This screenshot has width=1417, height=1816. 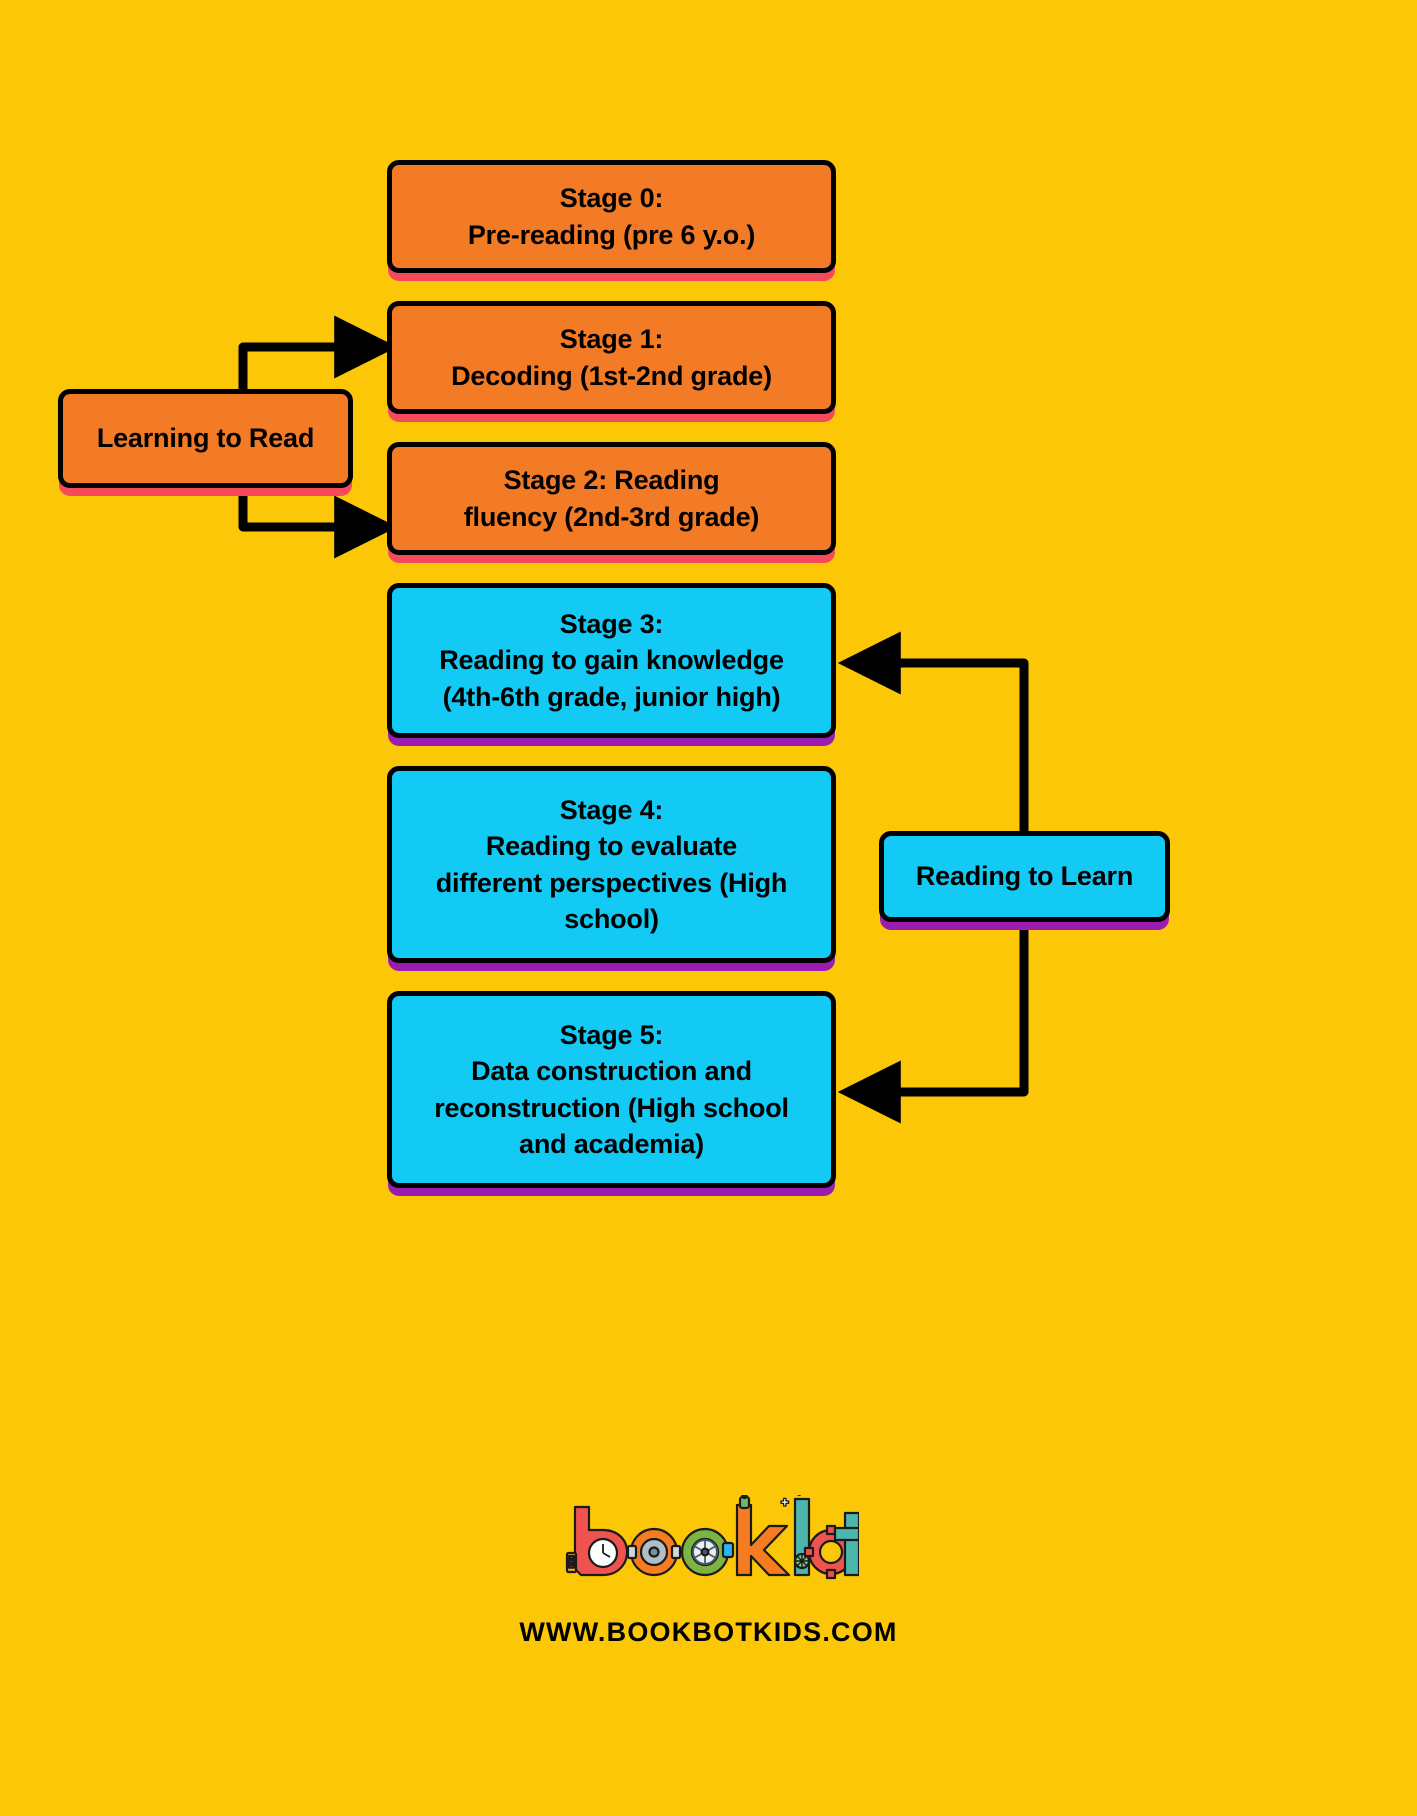 I want to click on group-box-reading-to-learn: Reading to Learn, so click(x=1024, y=876).